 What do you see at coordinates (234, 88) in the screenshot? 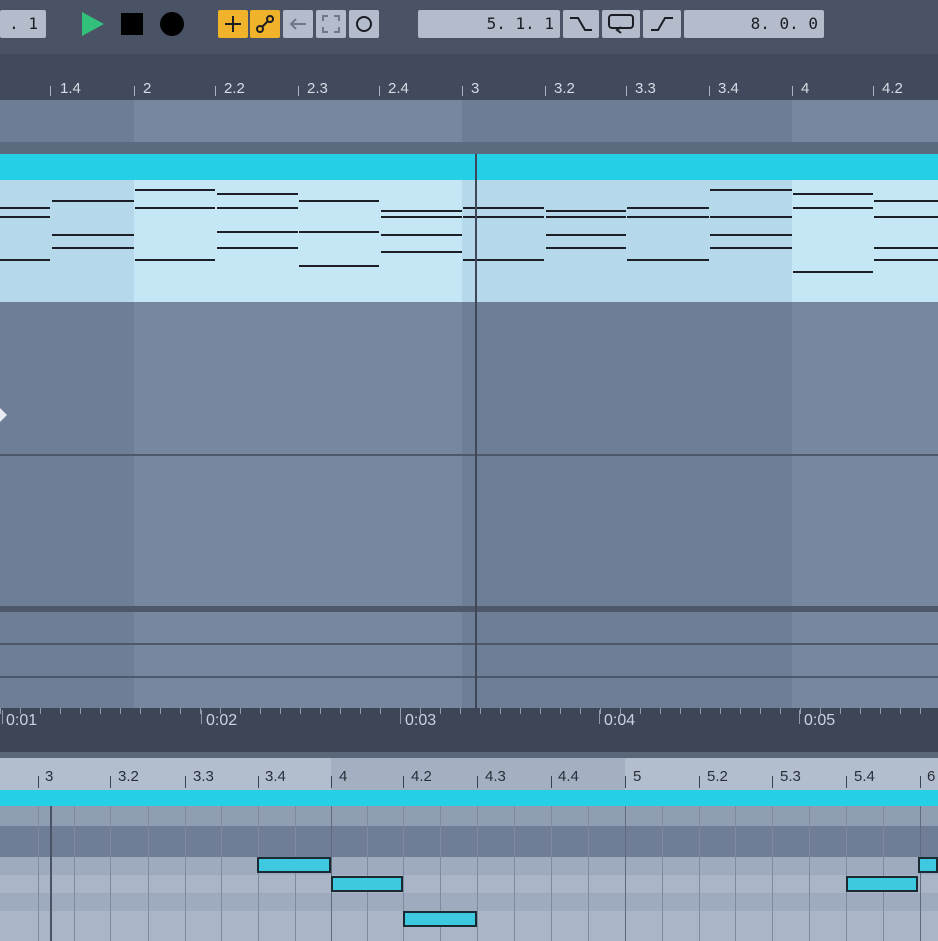
I see `ruler-label: 2.2` at bounding box center [234, 88].